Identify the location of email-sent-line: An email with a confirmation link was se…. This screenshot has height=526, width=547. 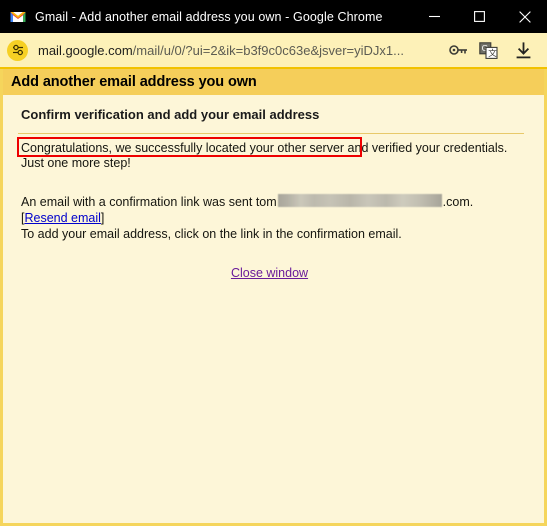
(276, 201).